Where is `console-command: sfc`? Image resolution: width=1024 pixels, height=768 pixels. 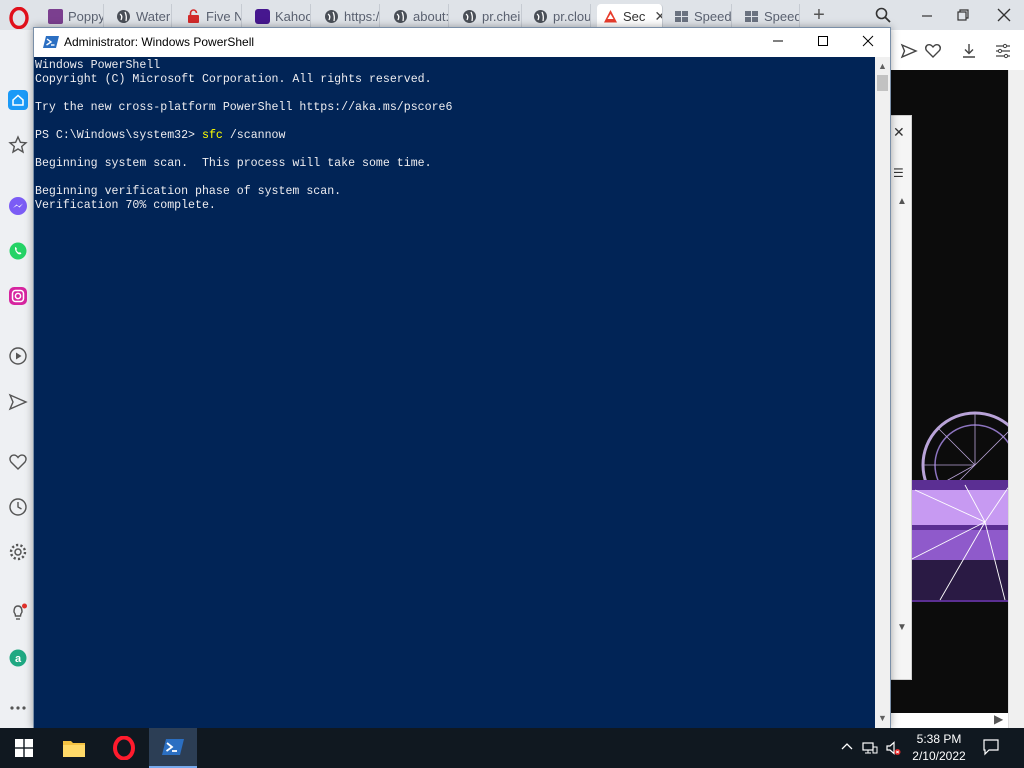 console-command: sfc is located at coordinates (212, 135).